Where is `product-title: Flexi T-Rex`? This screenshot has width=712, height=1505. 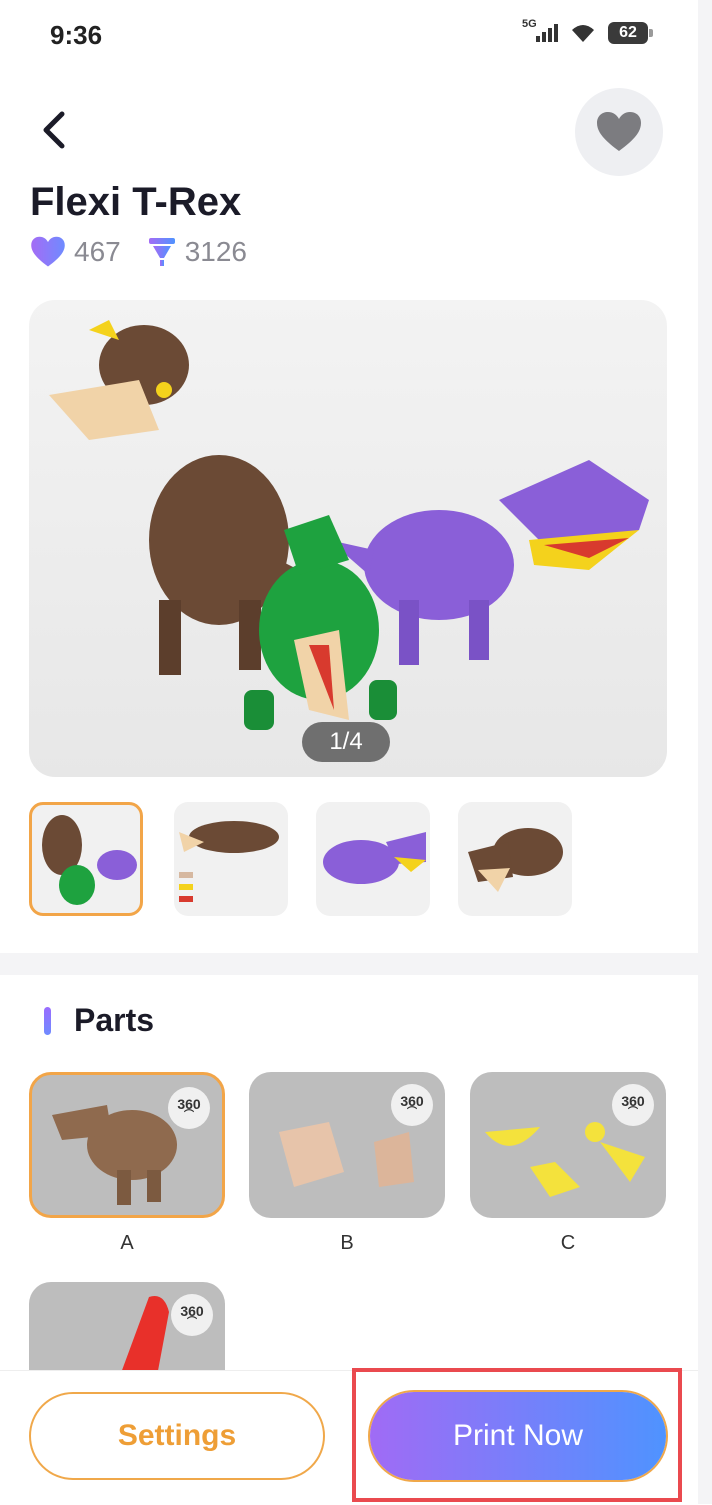 product-title: Flexi T-Rex is located at coordinates (136, 202).